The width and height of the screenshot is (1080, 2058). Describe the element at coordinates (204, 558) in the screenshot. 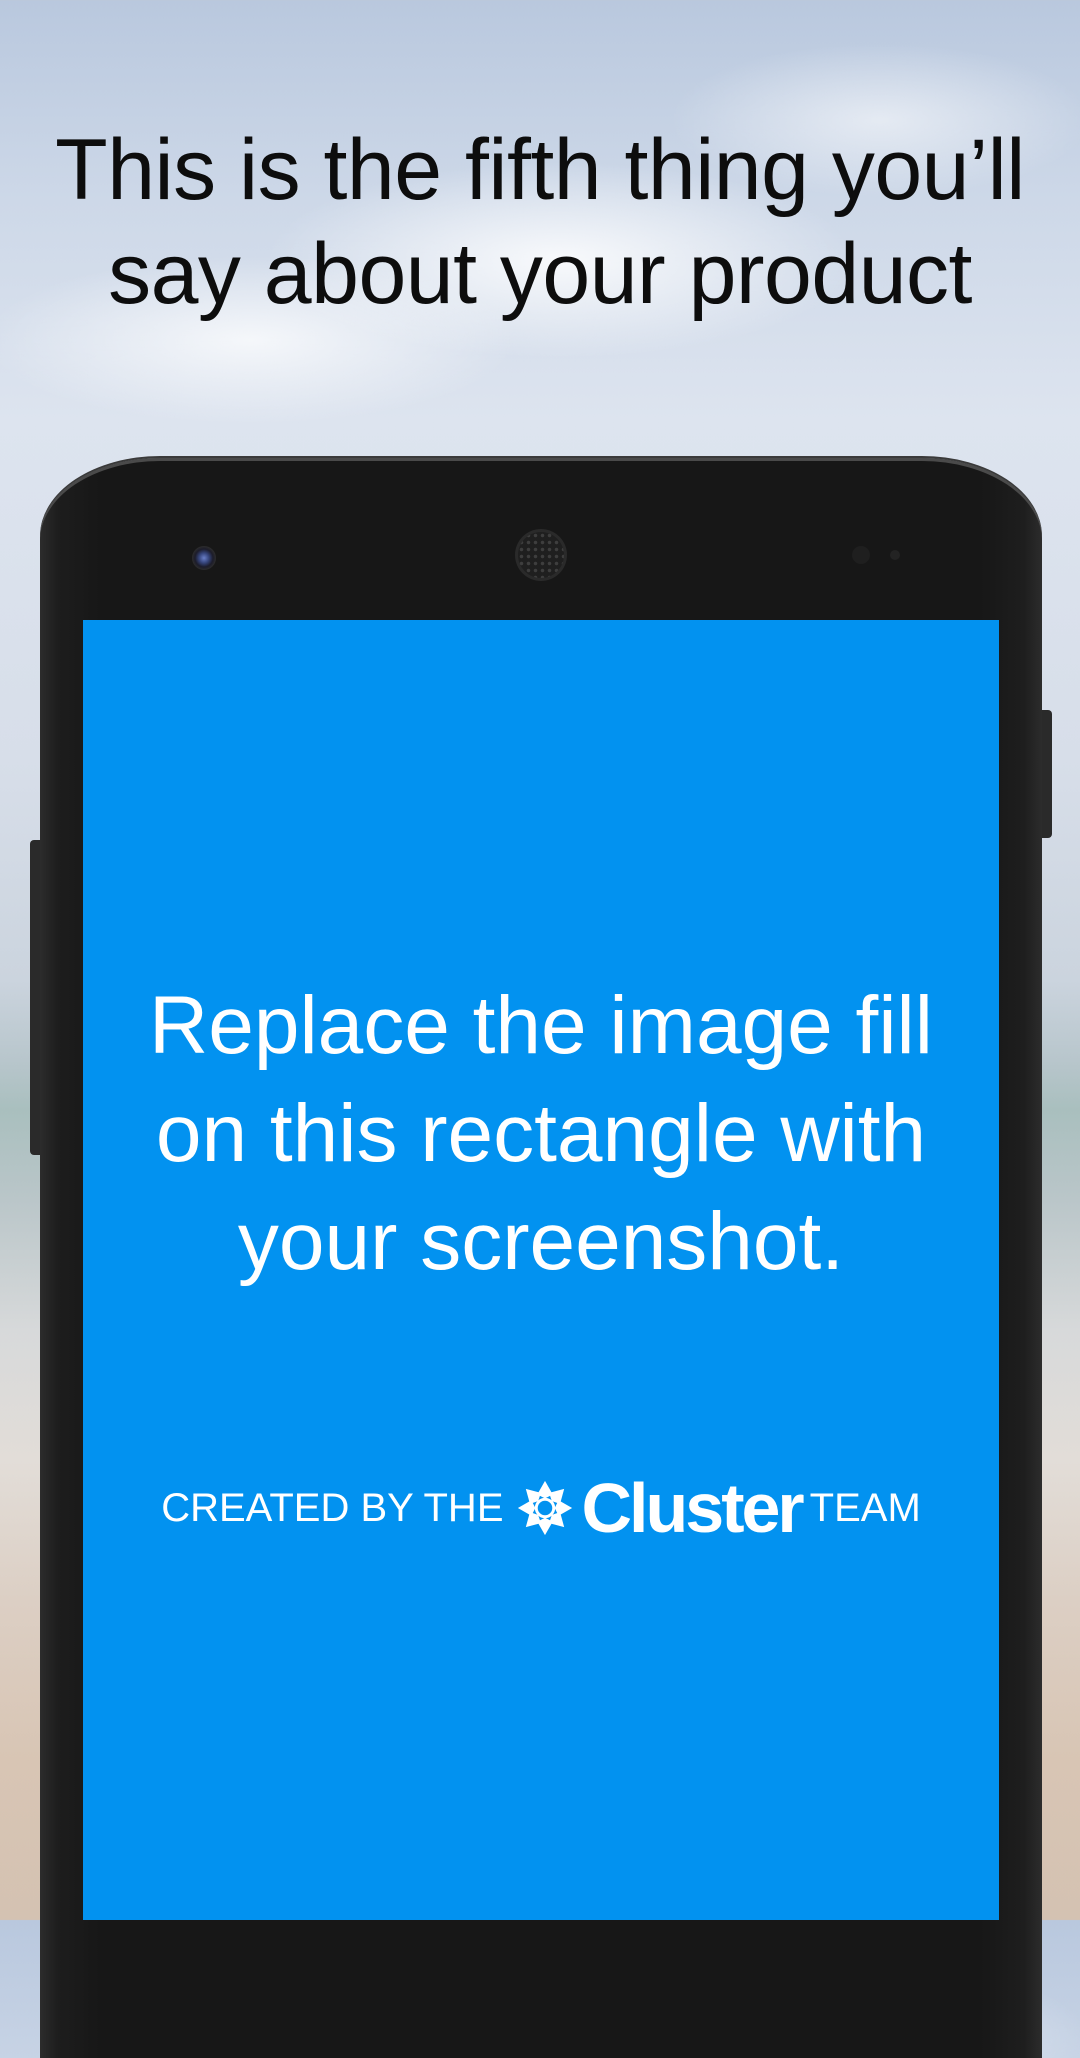

I see `front-camera-icon` at that location.